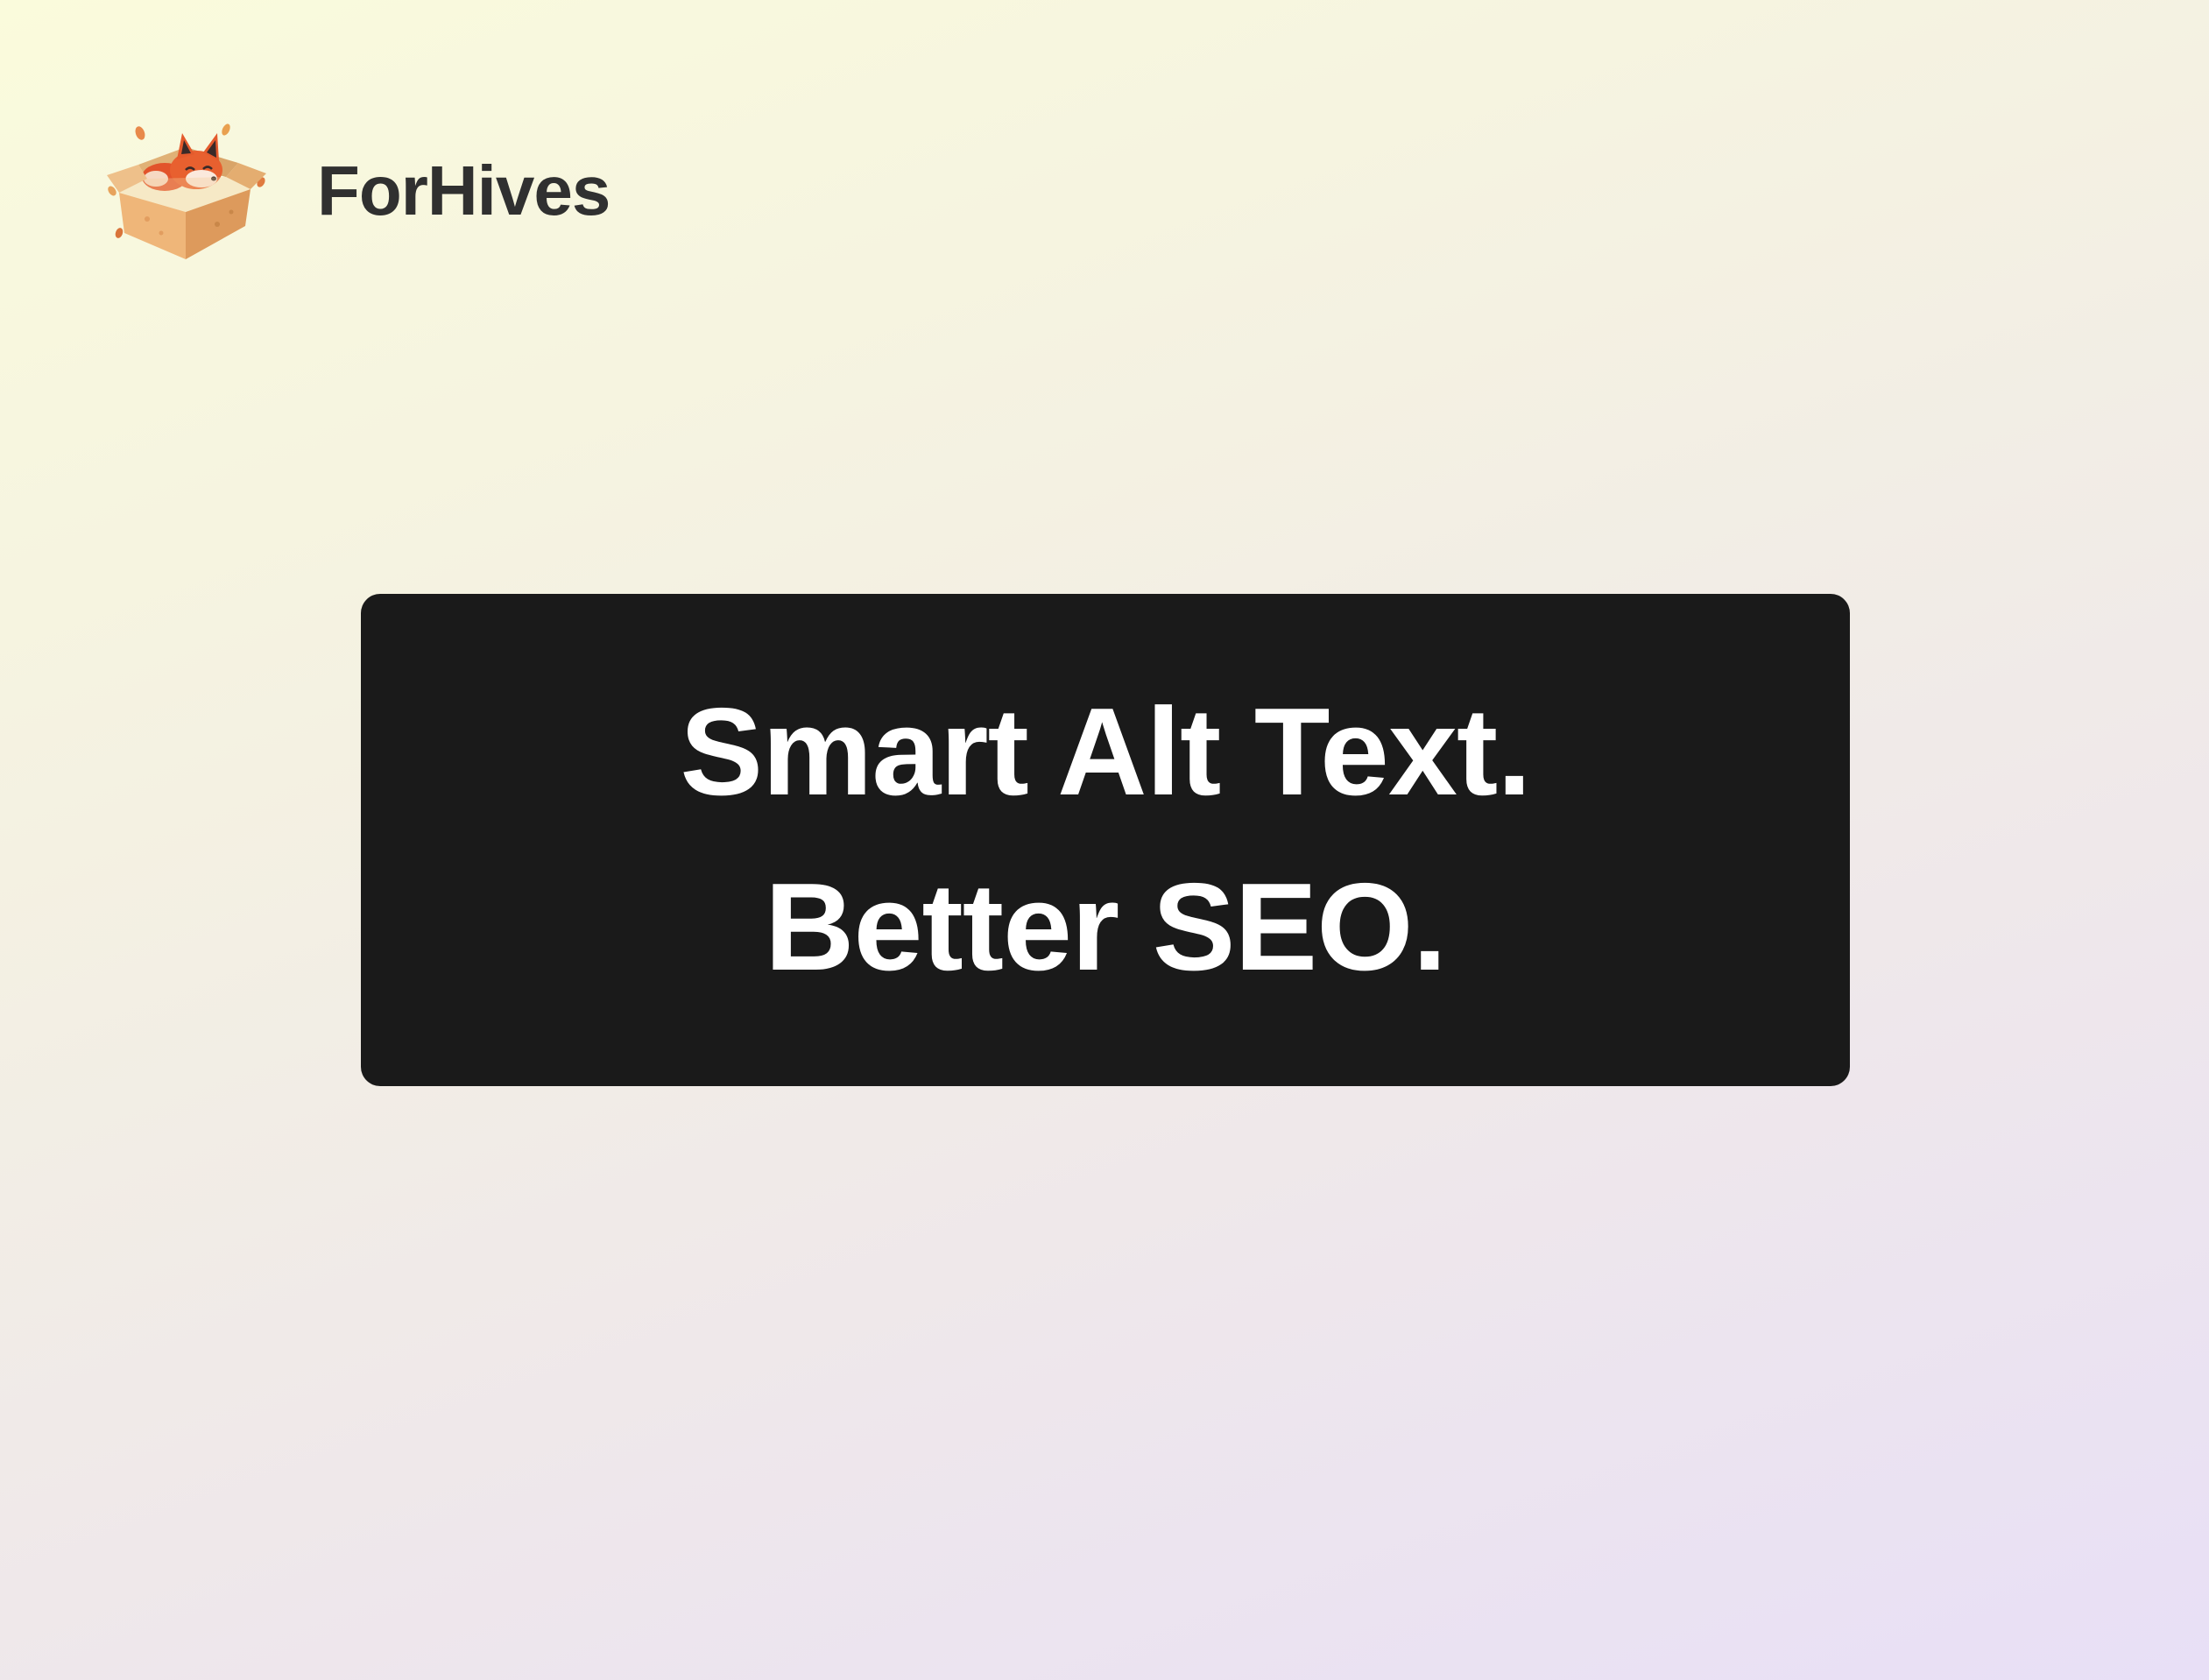  Describe the element at coordinates (1105, 752) in the screenshot. I see `hero-headline-line1: Smart Alt Text.` at that location.